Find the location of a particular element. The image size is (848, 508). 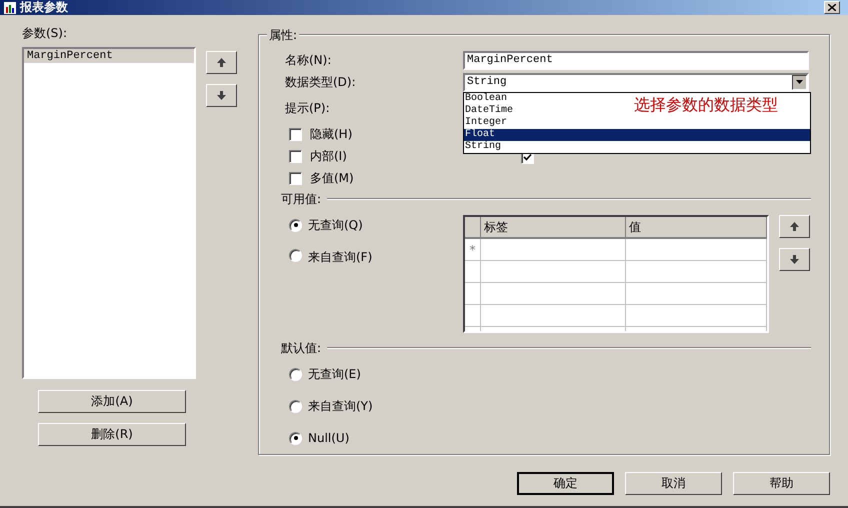

add-button: 添加(A) is located at coordinates (112, 401).